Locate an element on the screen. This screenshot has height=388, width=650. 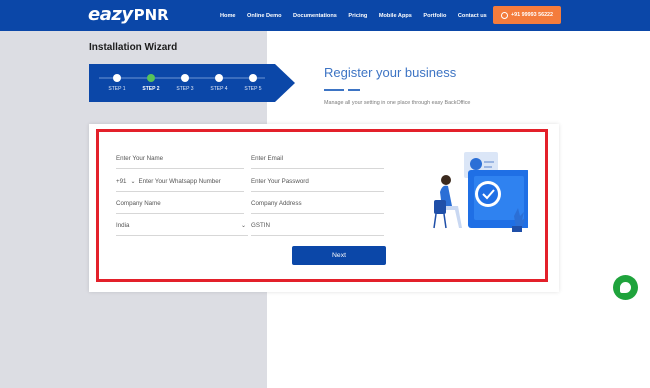
nav-link-portfolio: Portfolio is located at coordinates (434, 16).